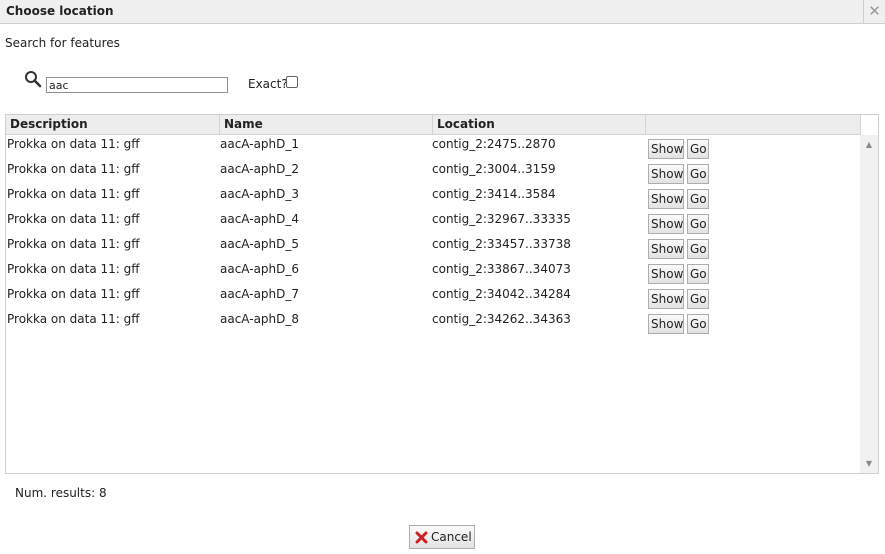  I want to click on cell-location: contig_2:34262..34363, so click(501, 319).